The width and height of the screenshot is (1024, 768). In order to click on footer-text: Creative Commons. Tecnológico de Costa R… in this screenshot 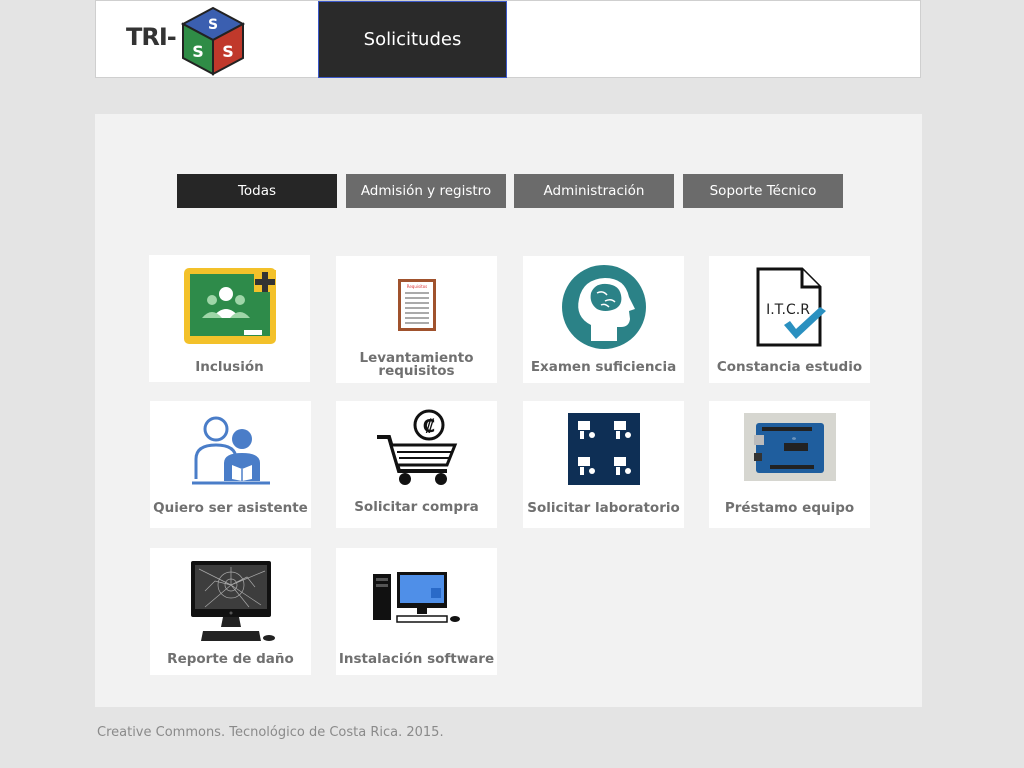, I will do `click(270, 732)`.